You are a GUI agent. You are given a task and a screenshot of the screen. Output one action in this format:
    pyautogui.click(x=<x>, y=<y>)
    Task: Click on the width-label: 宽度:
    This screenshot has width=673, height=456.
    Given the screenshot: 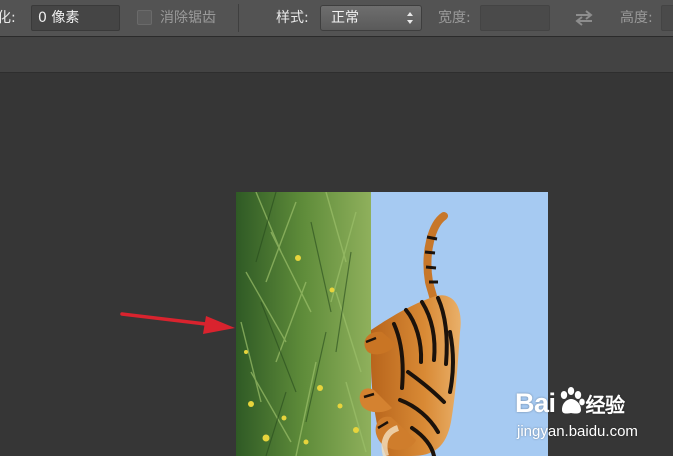 What is the action you would take?
    pyautogui.click(x=454, y=18)
    